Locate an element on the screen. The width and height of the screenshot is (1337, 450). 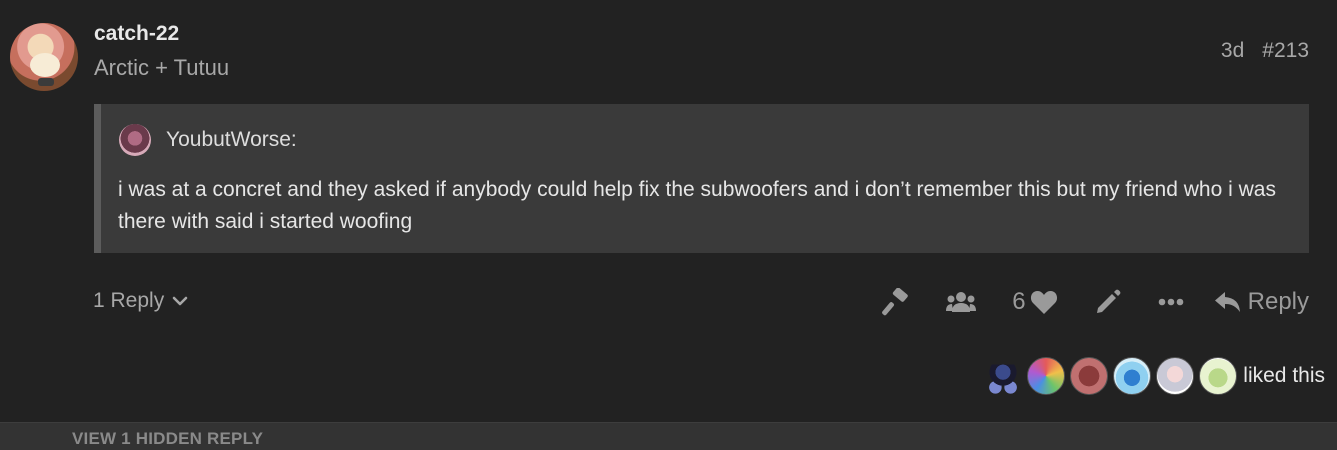
group-button is located at coordinates (961, 302).